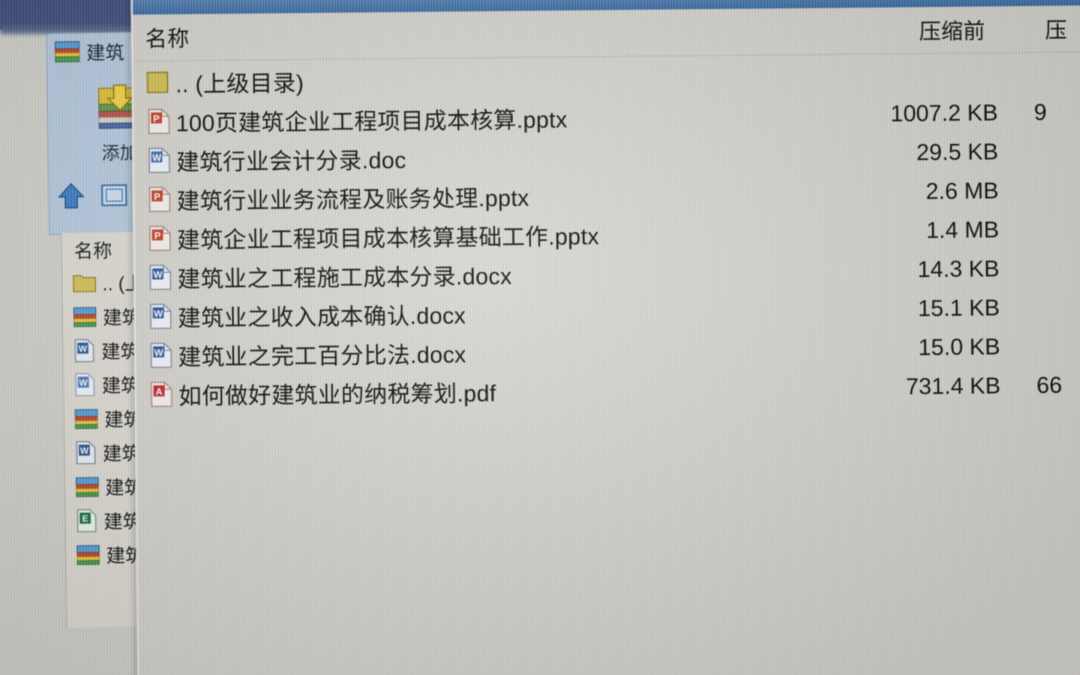 This screenshot has height=675, width=1080. What do you see at coordinates (957, 152) in the screenshot?
I see `file-size-before: 29.5 KB` at bounding box center [957, 152].